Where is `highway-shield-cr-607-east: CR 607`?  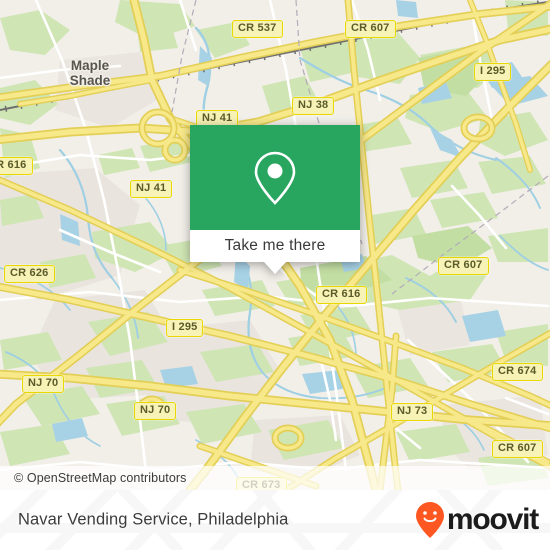 highway-shield-cr-607-east: CR 607 is located at coordinates (463, 266).